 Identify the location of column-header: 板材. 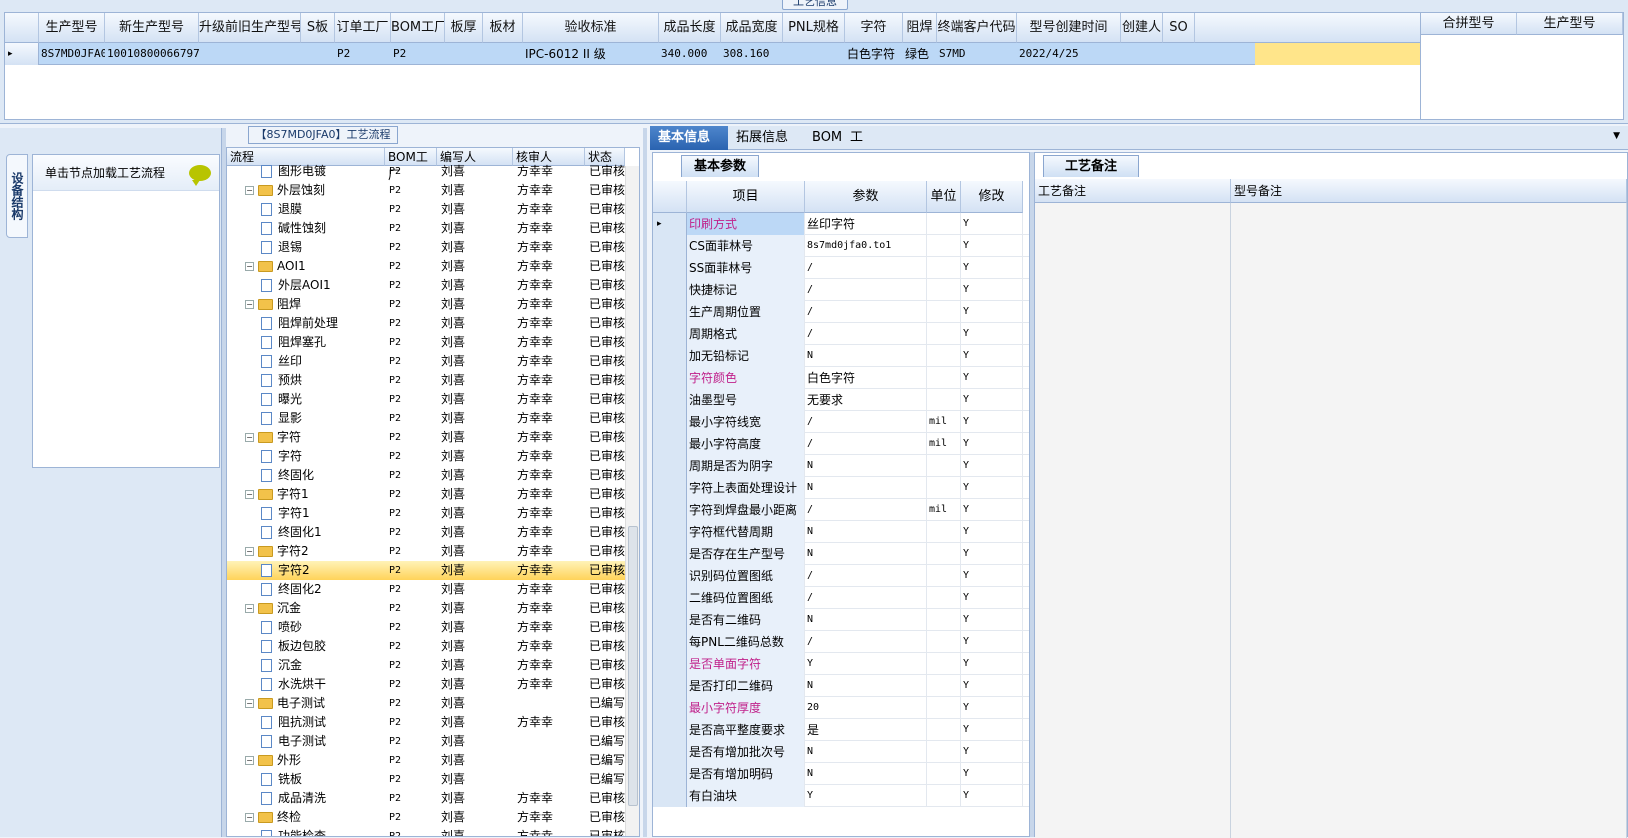
(503, 28).